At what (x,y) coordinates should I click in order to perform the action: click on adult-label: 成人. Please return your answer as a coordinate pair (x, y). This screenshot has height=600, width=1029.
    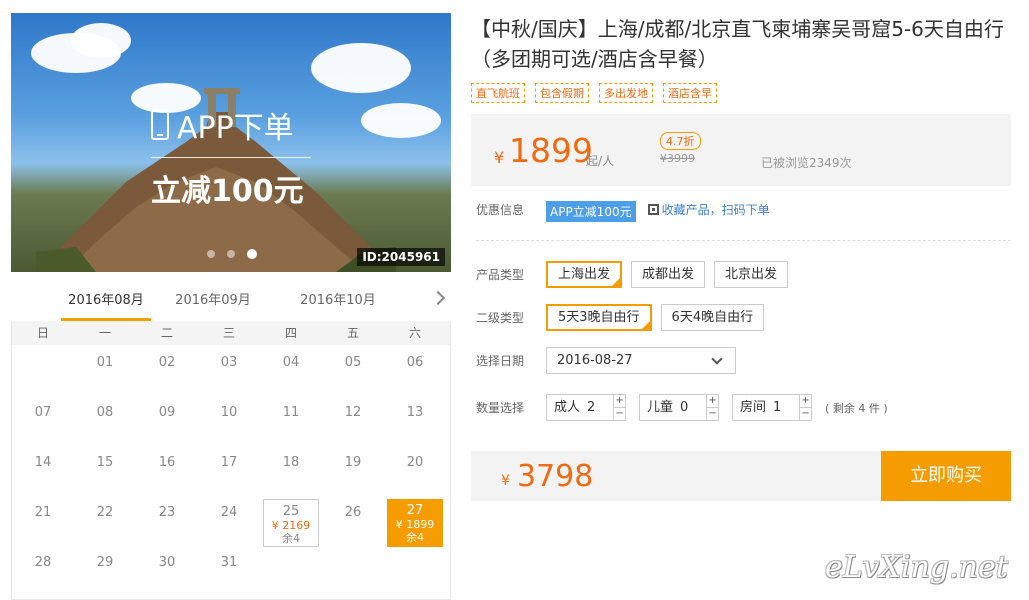
    Looking at the image, I should click on (567, 407).